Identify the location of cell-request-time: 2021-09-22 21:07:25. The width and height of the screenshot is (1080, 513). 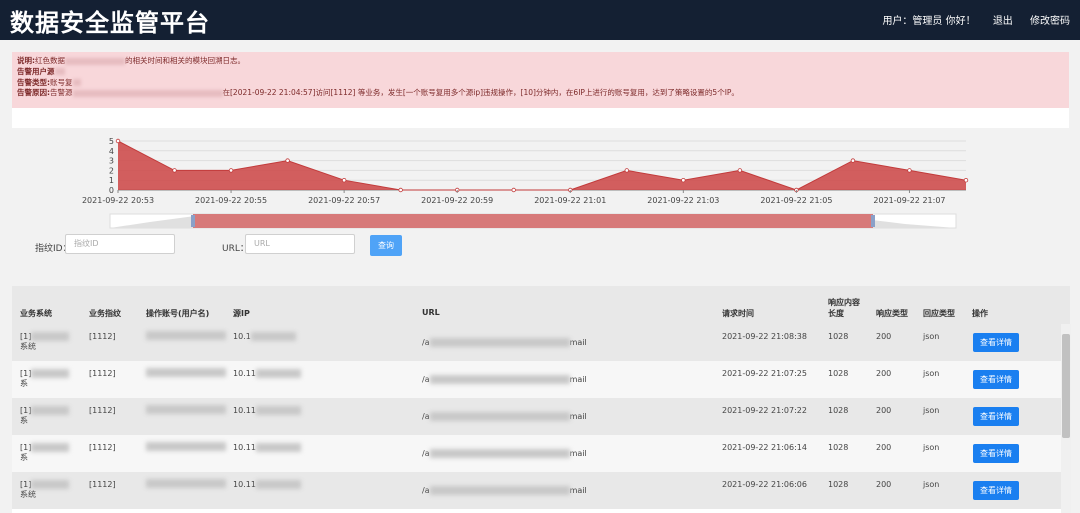
(764, 373).